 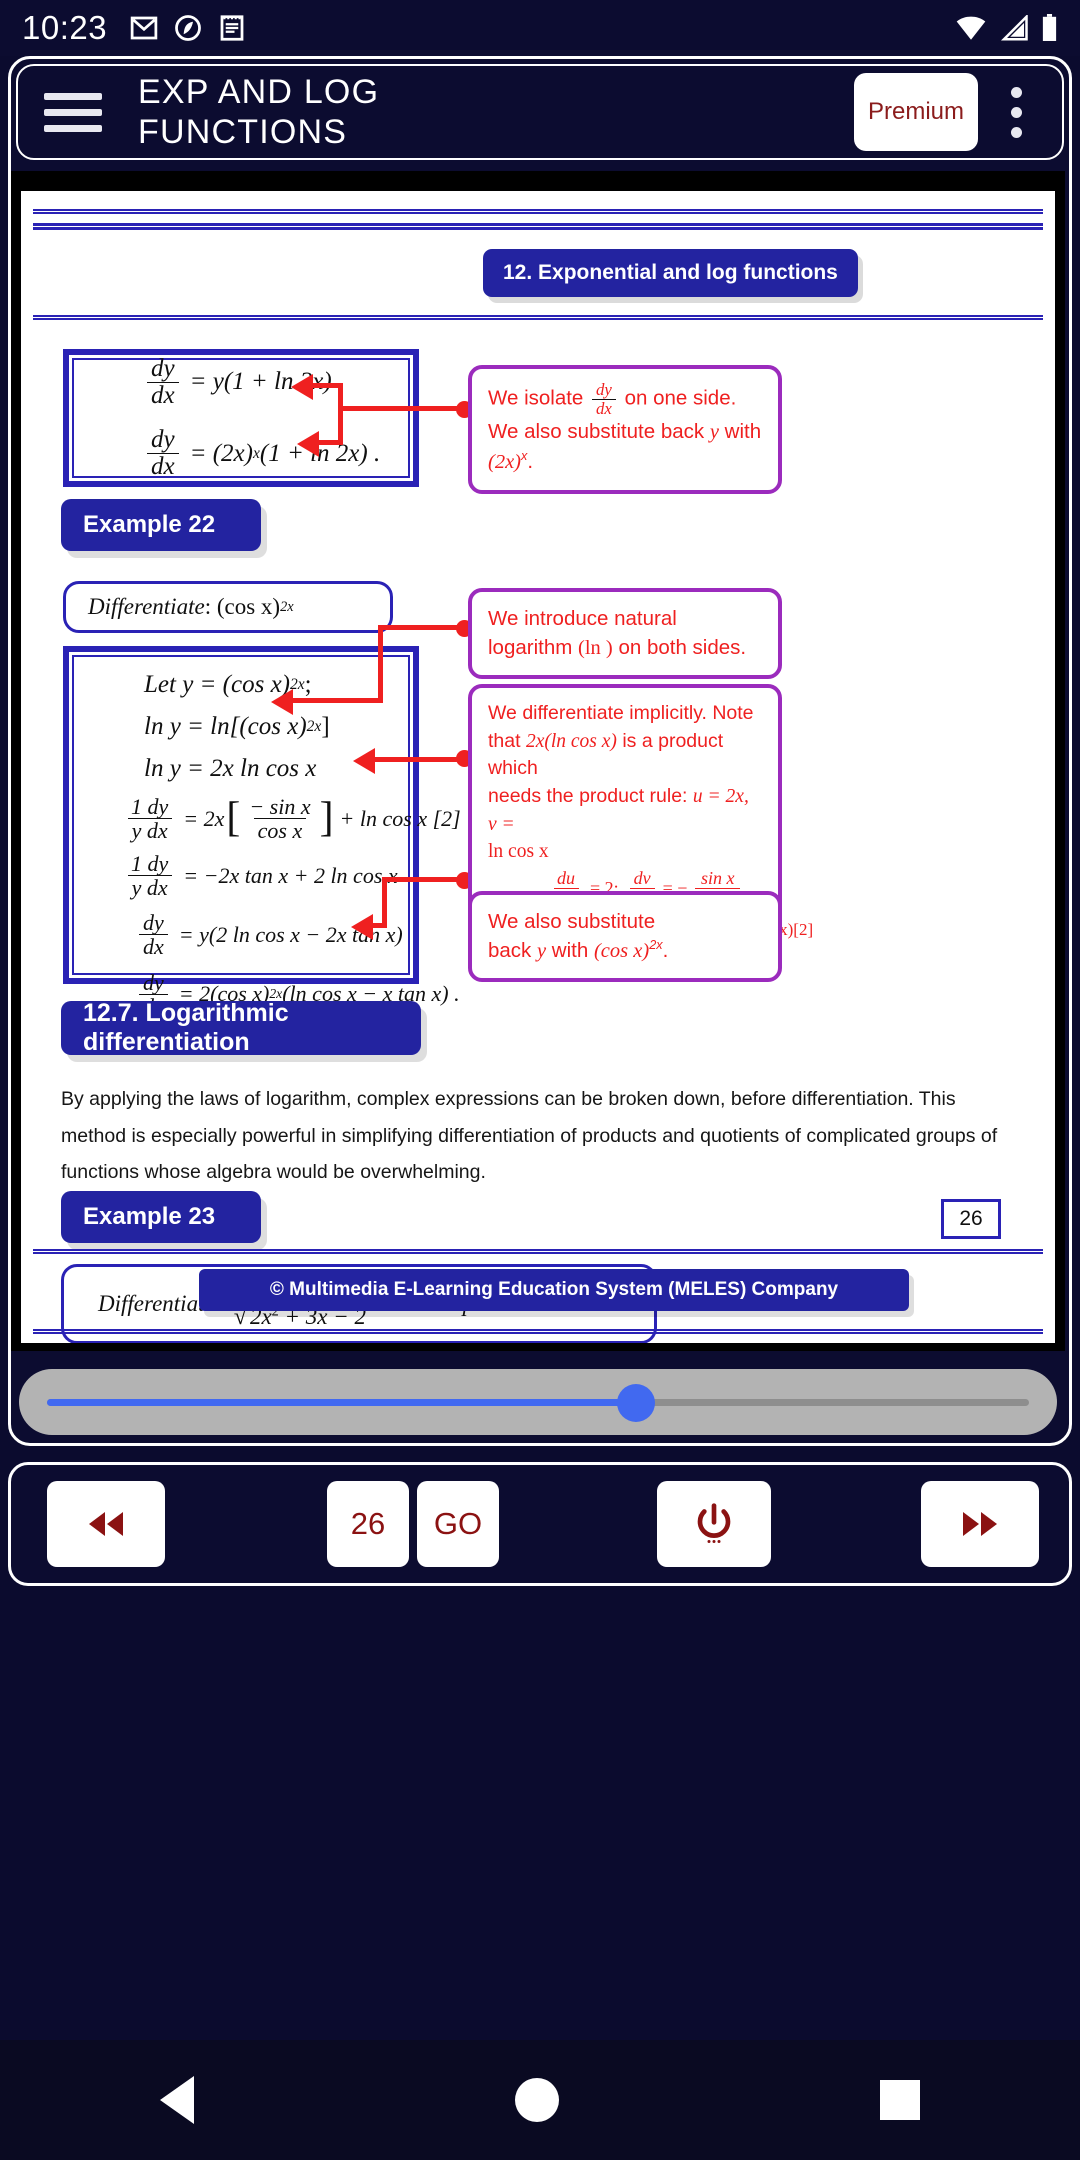 I want to click on annotation-2-ln: (ln ), so click(x=595, y=648).